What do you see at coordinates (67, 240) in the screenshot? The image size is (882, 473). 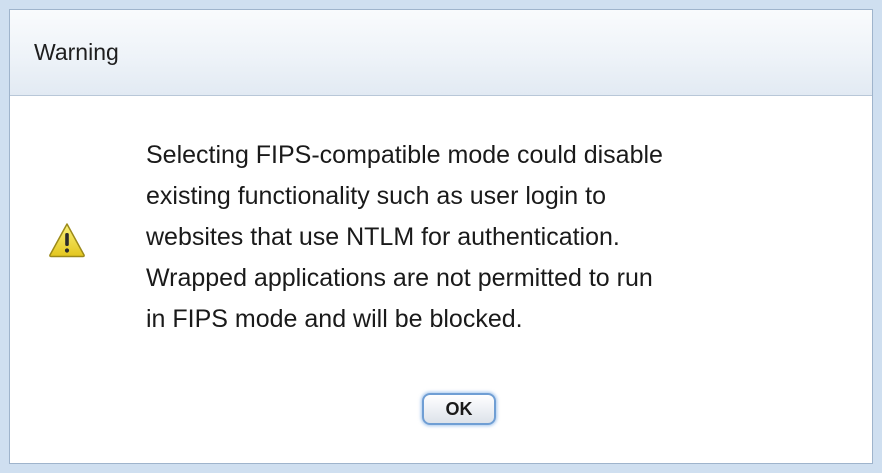 I see `warning-triangle-icon` at bounding box center [67, 240].